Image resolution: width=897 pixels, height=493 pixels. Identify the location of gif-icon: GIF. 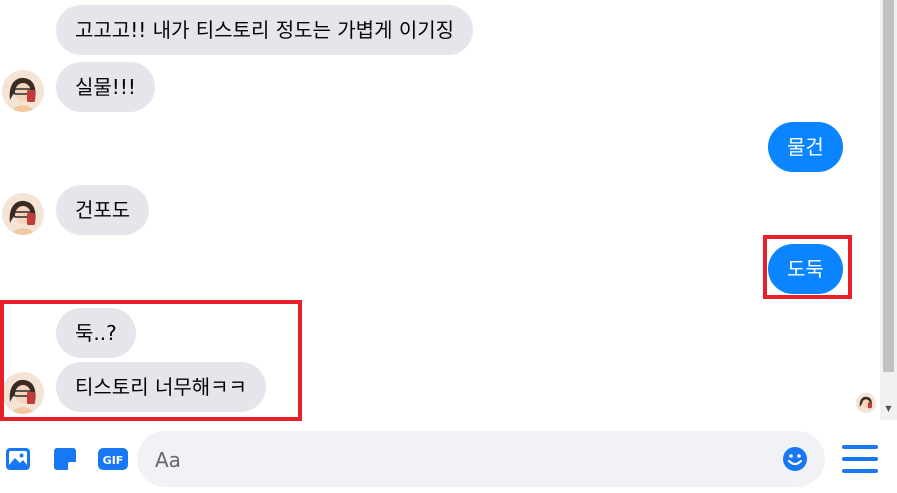
(113, 459).